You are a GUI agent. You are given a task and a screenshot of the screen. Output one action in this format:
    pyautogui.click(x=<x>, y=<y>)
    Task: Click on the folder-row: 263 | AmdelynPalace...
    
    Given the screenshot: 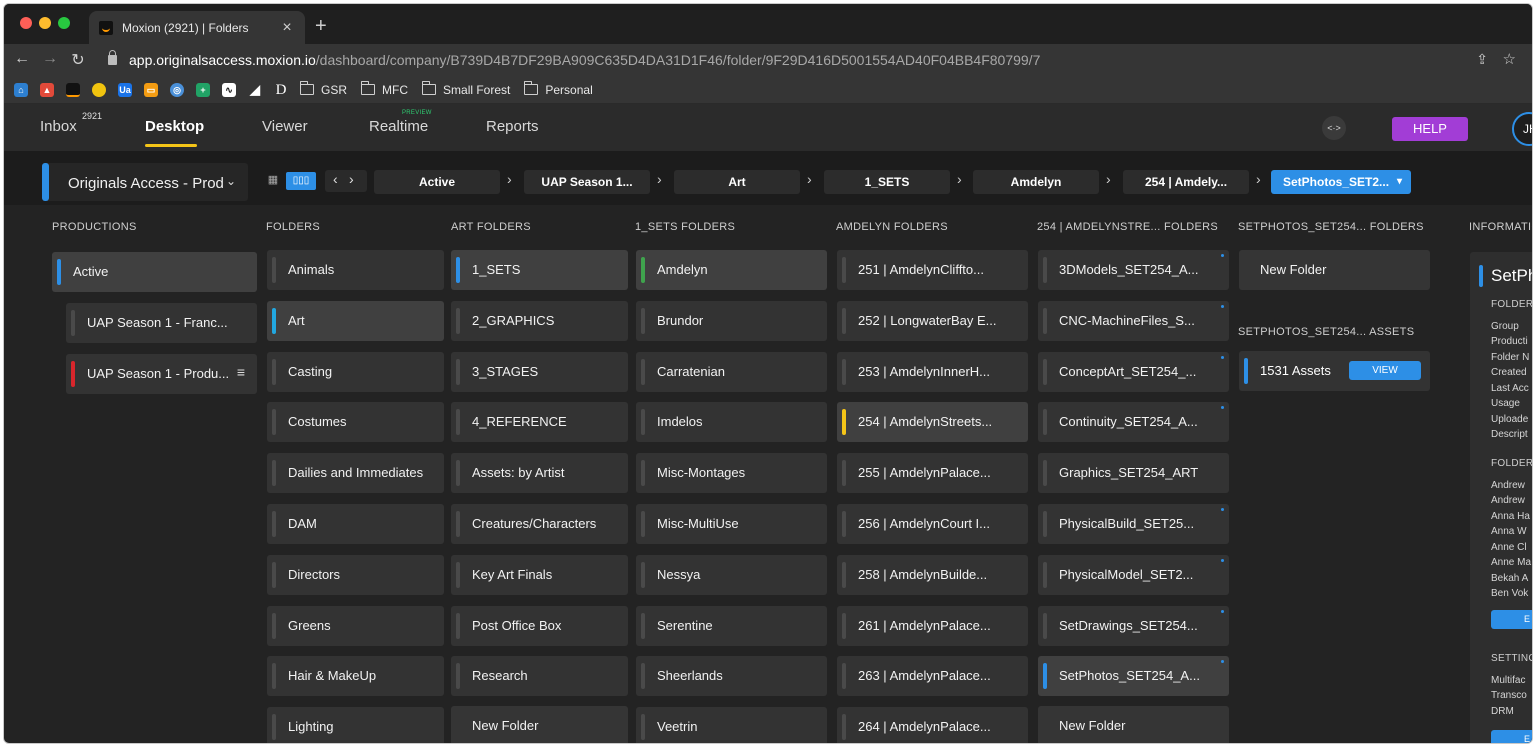 What is the action you would take?
    pyautogui.click(x=932, y=676)
    